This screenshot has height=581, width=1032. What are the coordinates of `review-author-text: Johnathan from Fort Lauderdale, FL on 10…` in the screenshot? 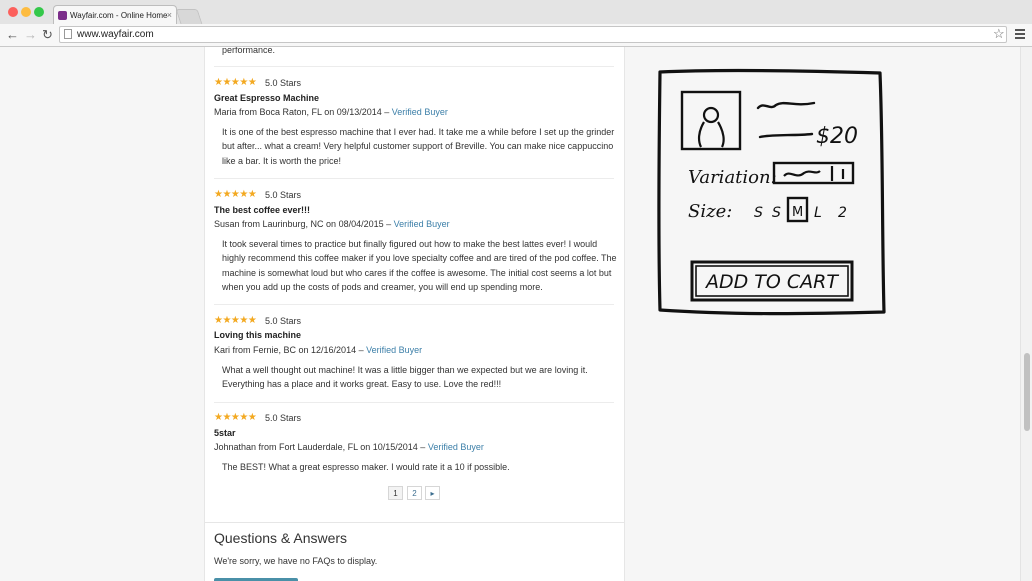 It's located at (320, 447).